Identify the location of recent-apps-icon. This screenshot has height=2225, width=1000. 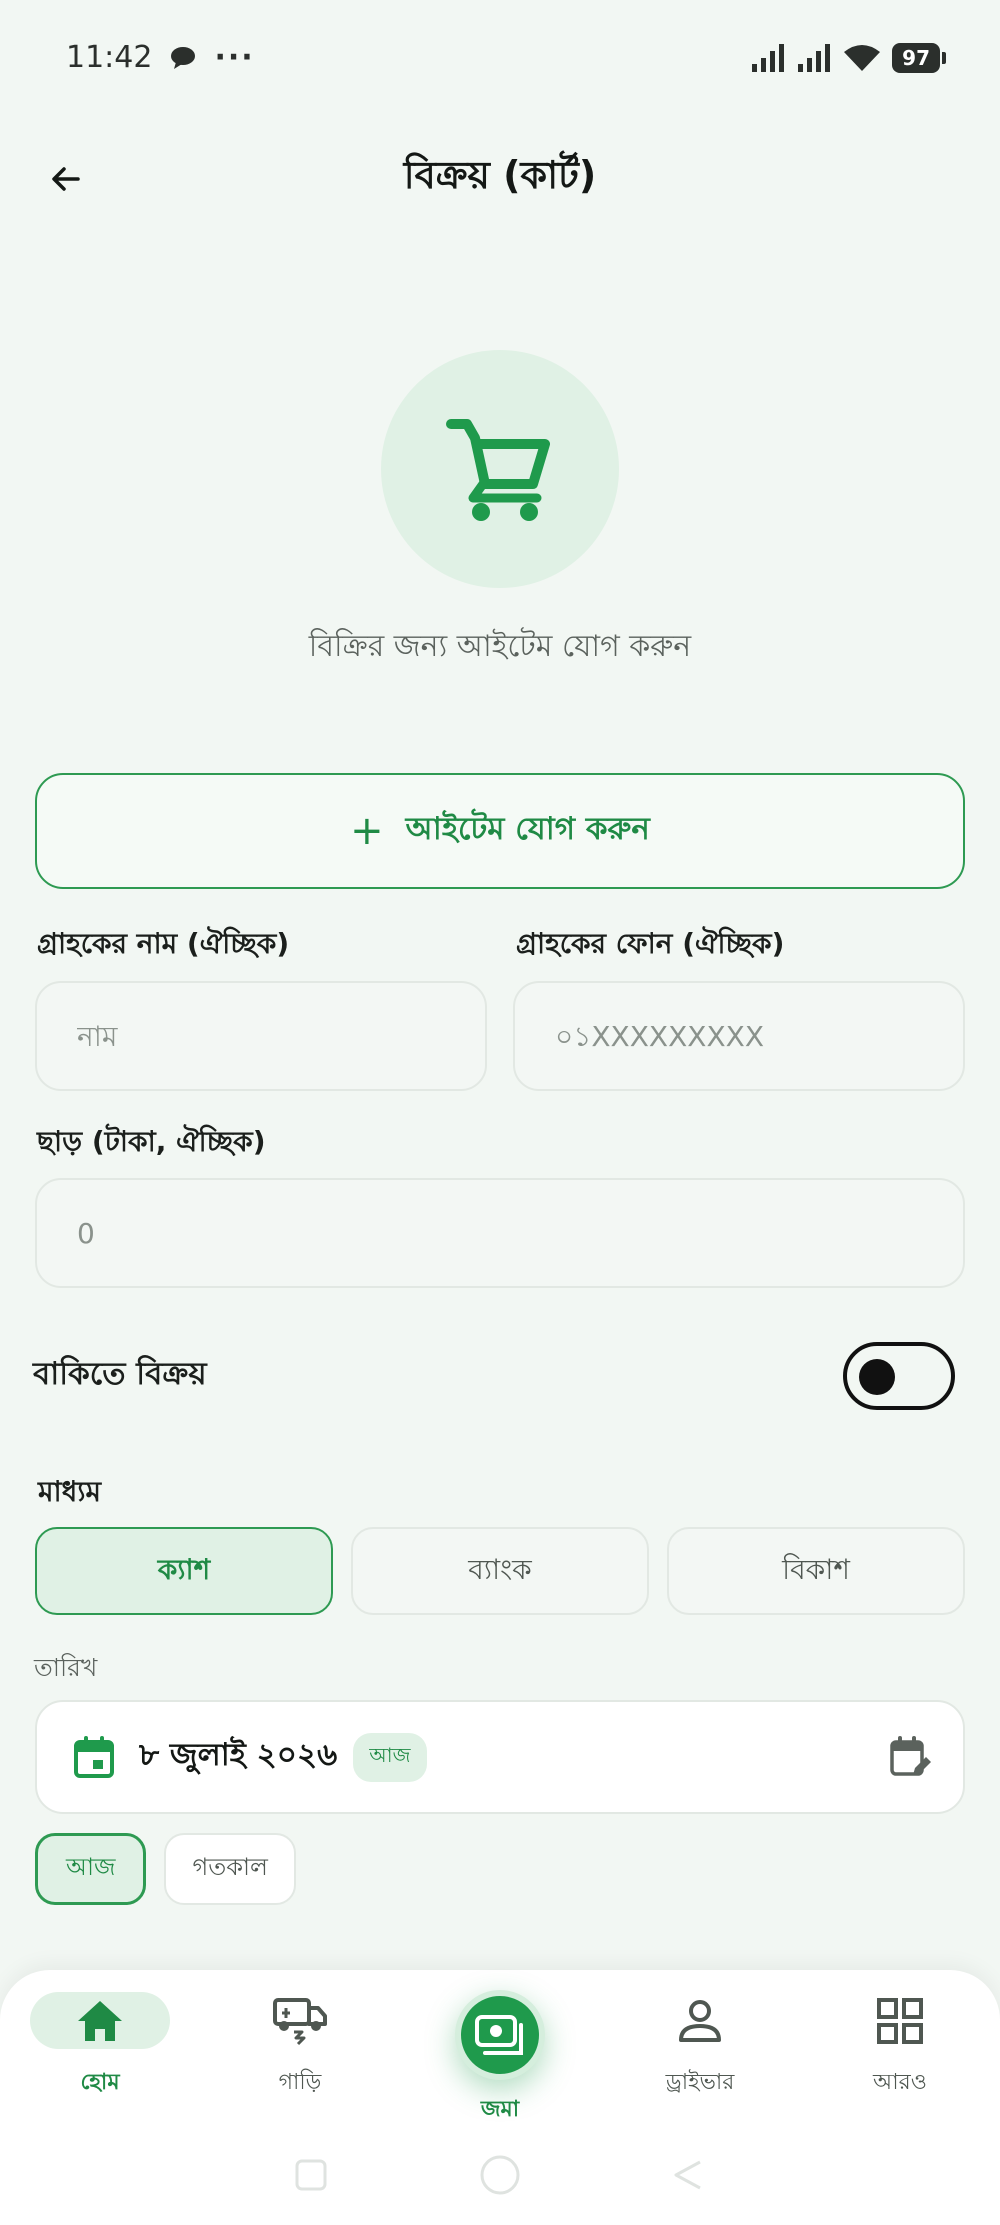
(311, 2175).